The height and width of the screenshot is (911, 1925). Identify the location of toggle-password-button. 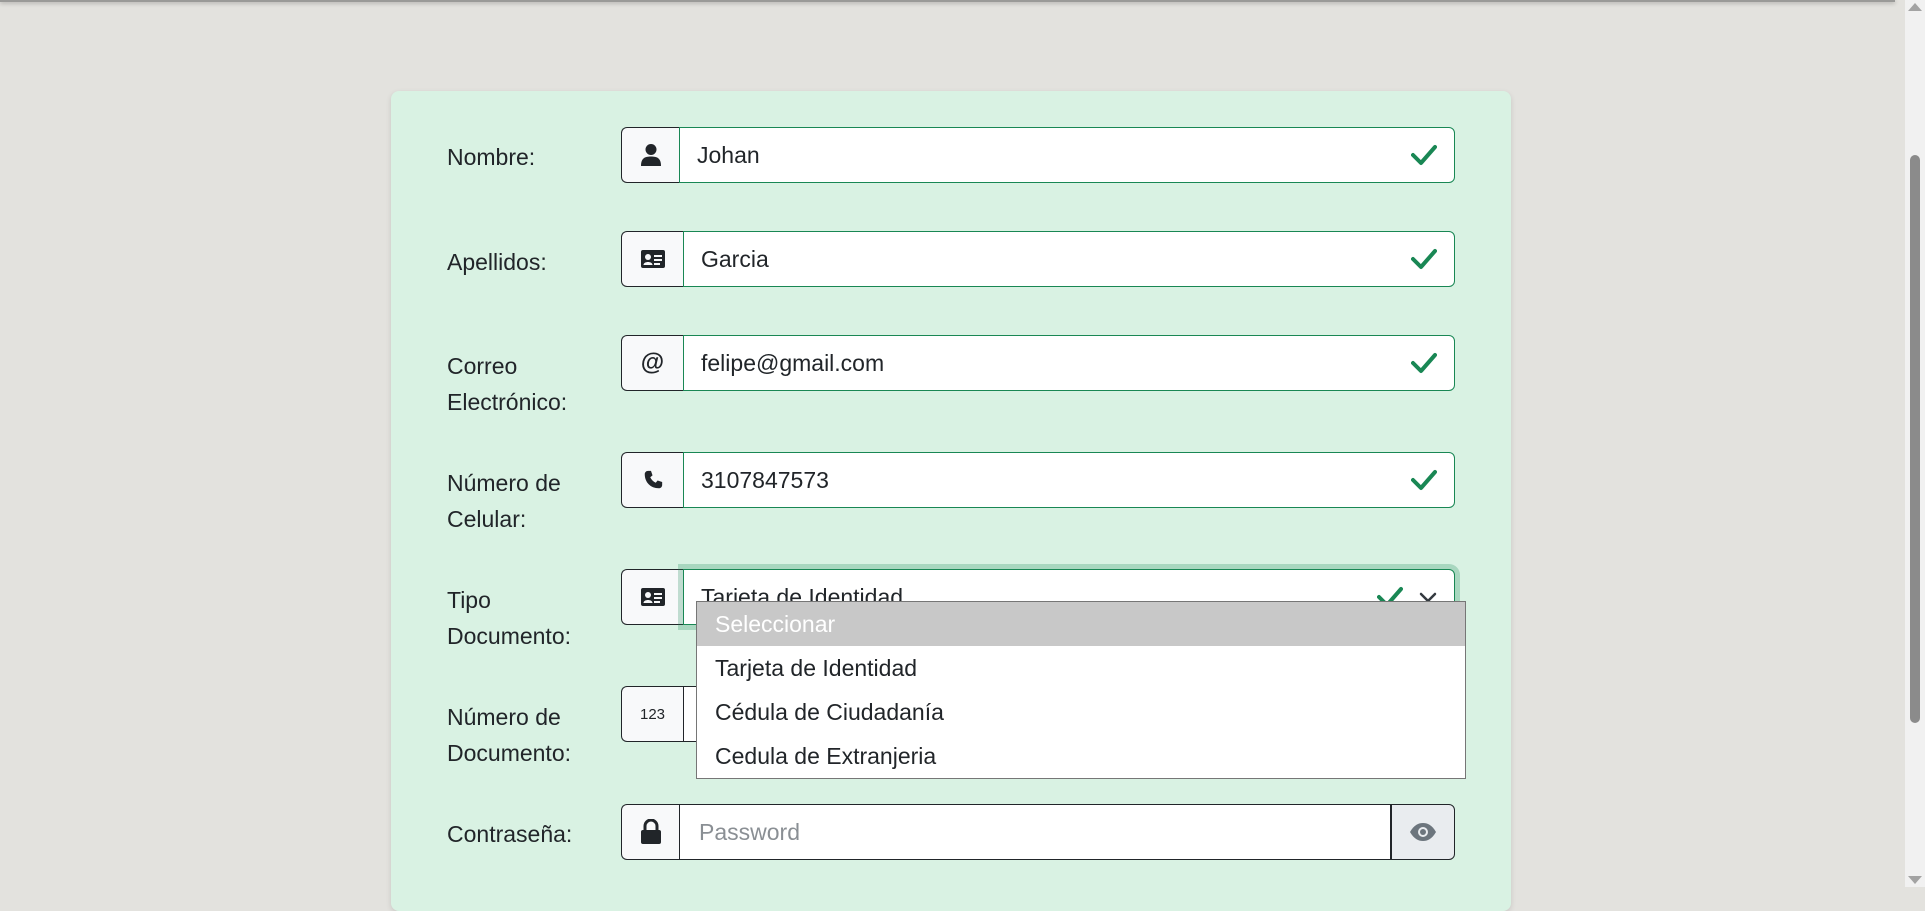
(1423, 832).